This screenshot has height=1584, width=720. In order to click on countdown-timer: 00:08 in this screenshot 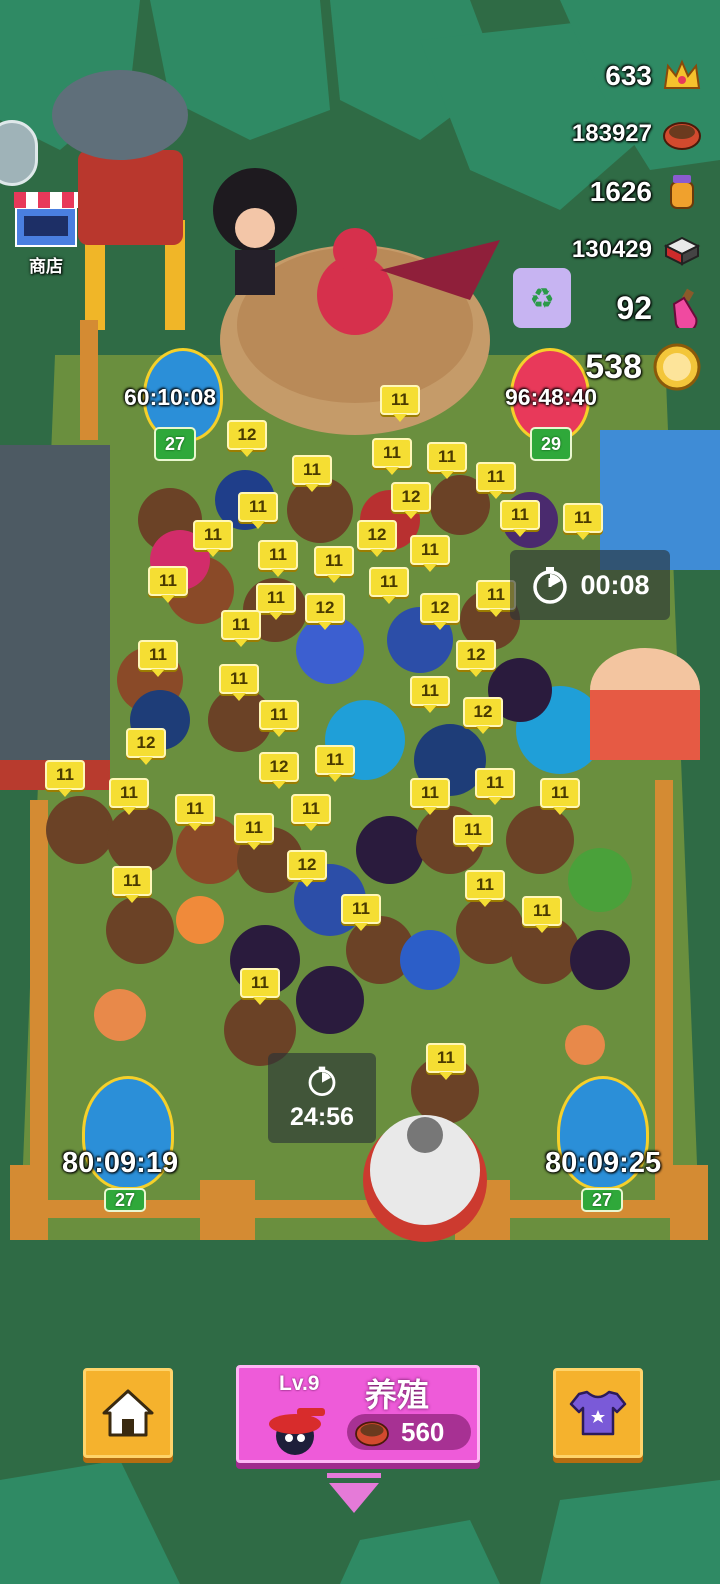, I will do `click(590, 585)`.